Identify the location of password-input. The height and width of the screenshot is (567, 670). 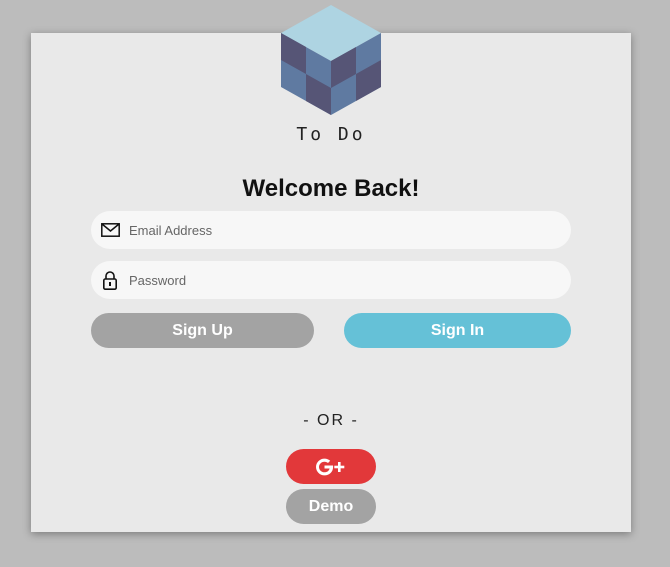
(350, 280).